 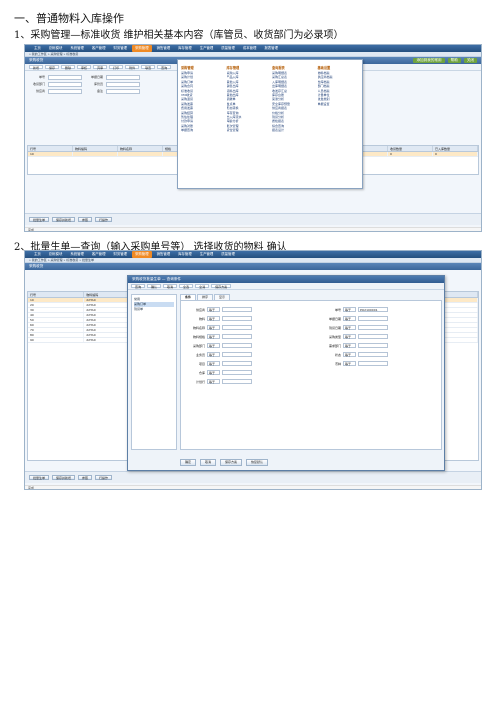 I want to click on dialog-button: 取消, so click(x=208, y=462).